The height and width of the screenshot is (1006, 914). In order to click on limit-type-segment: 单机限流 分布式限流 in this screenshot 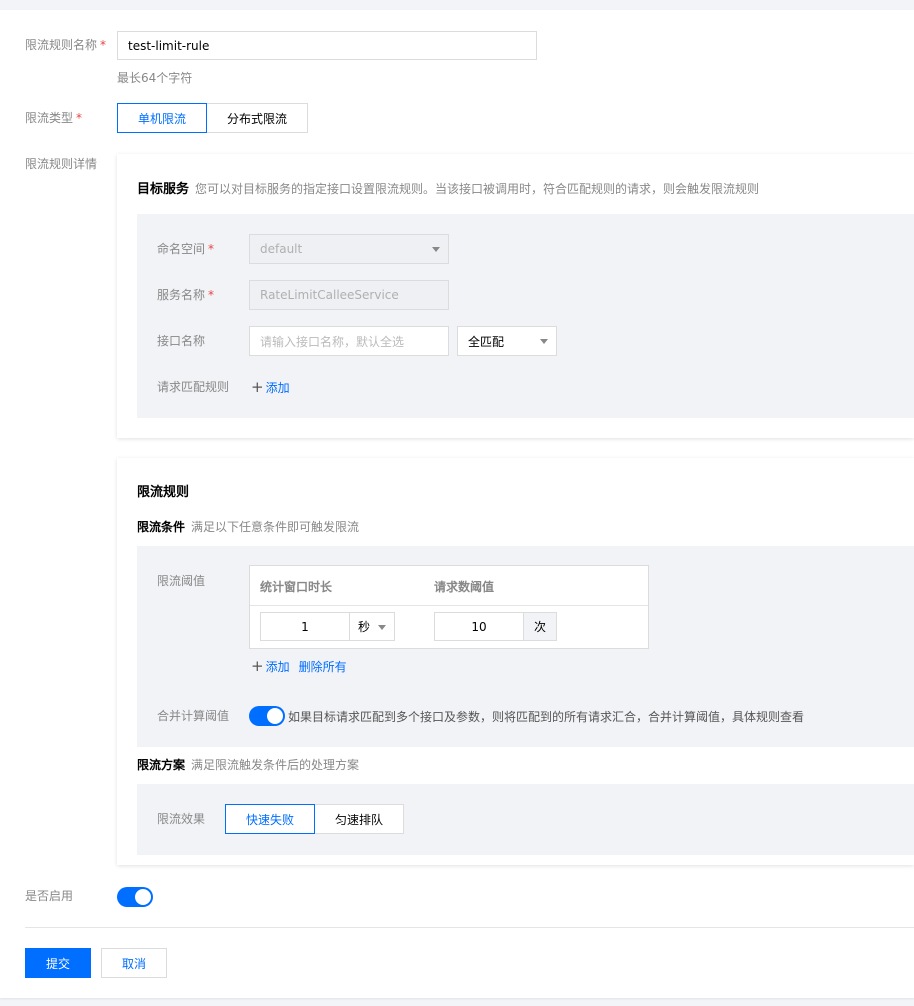, I will do `click(212, 118)`.